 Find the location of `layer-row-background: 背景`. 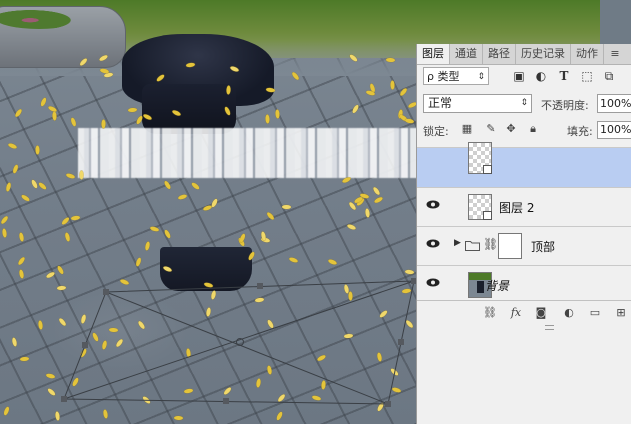

layer-row-background: 背景 is located at coordinates (524, 284).